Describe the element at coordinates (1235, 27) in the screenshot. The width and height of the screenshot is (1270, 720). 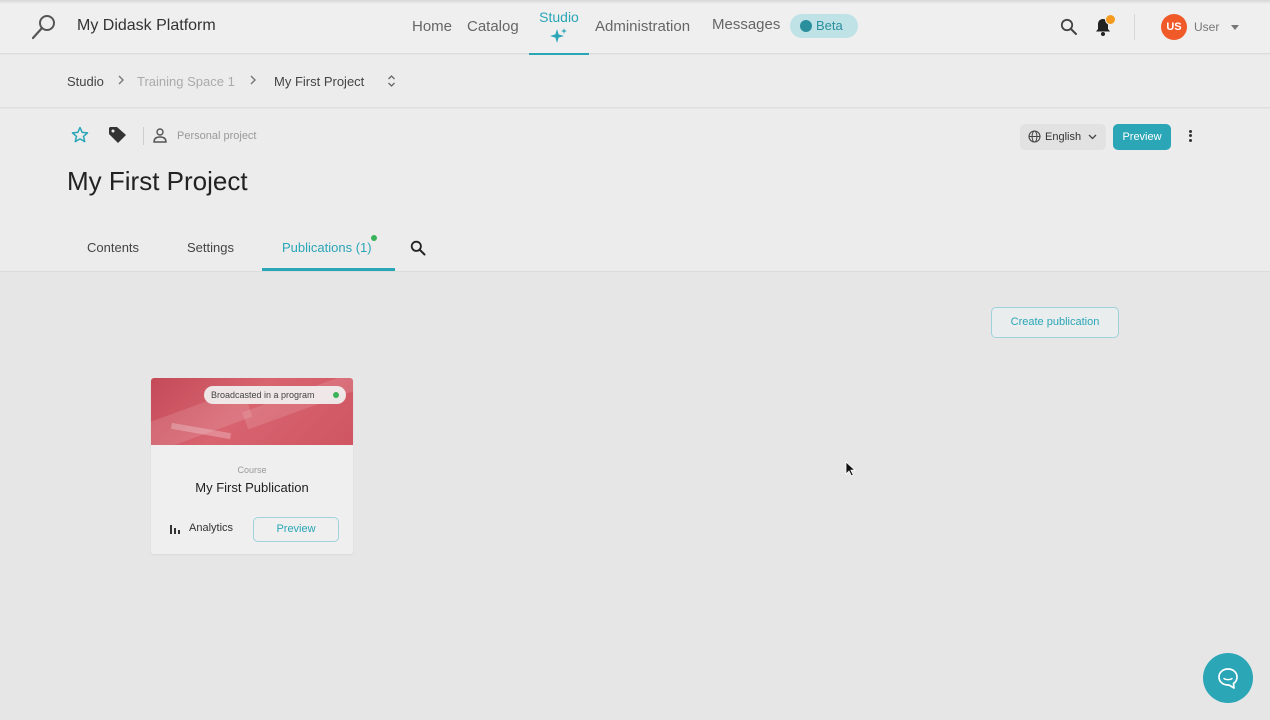
I see `caret-down-icon` at that location.